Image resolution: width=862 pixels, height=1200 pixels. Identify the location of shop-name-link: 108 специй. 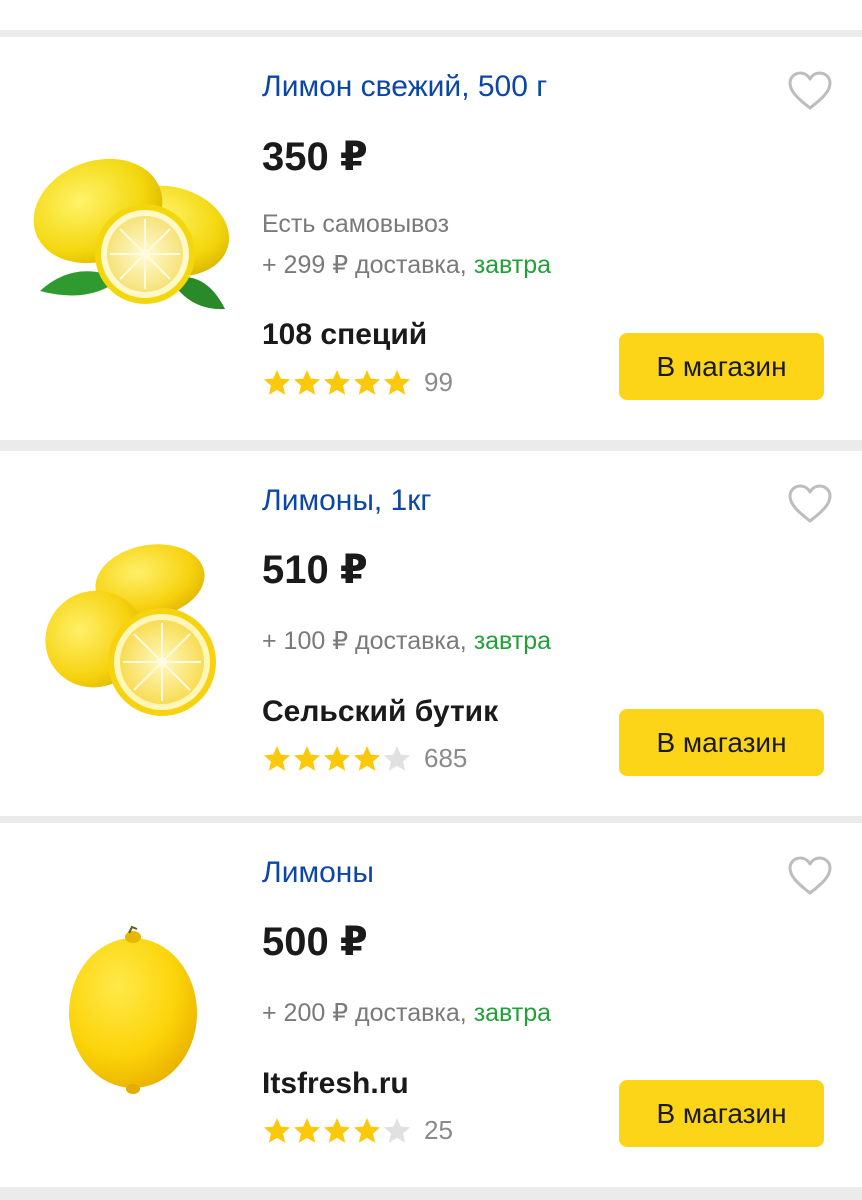
(344, 335).